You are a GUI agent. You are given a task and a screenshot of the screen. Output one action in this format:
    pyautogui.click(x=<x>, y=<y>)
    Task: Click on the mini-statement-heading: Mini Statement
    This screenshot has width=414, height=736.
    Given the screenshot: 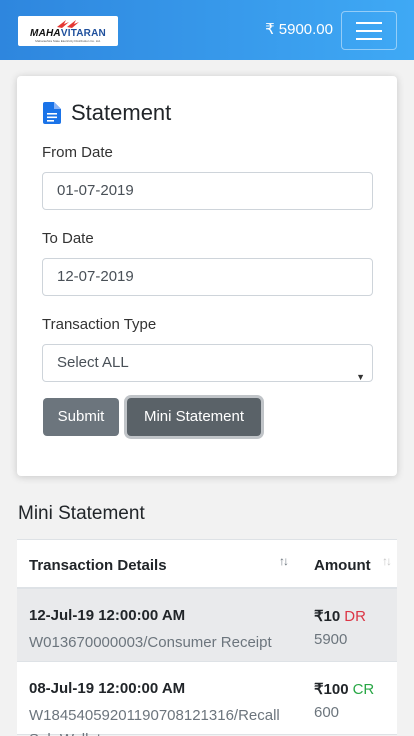 What is the action you would take?
    pyautogui.click(x=81, y=513)
    